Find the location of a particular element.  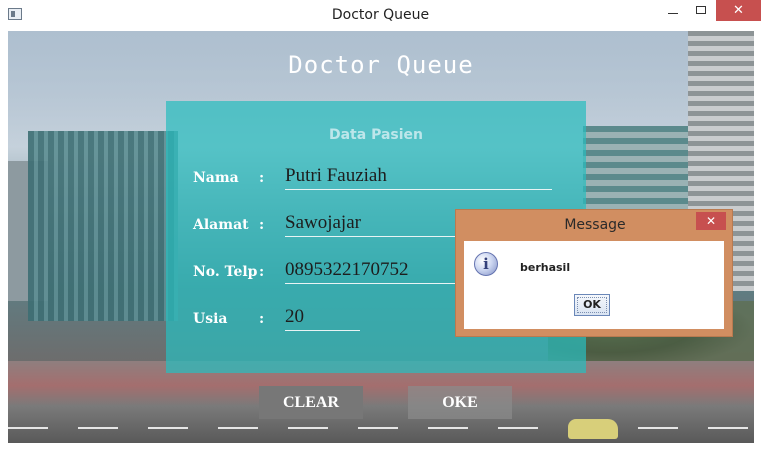

window-bottom-edge is located at coordinates (380, 447).